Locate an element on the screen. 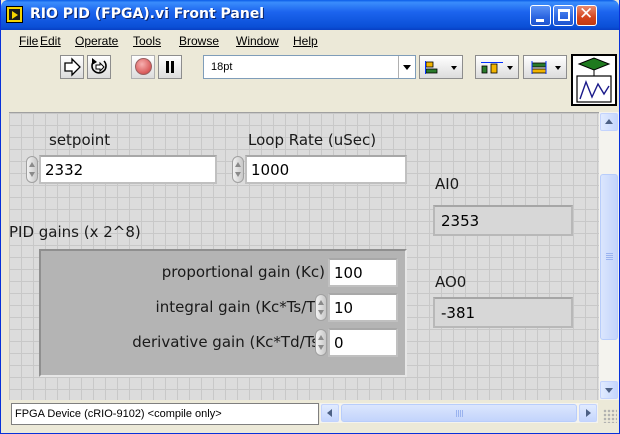 The height and width of the screenshot is (434, 620). horizontal-scroll-thumb is located at coordinates (459, 413).